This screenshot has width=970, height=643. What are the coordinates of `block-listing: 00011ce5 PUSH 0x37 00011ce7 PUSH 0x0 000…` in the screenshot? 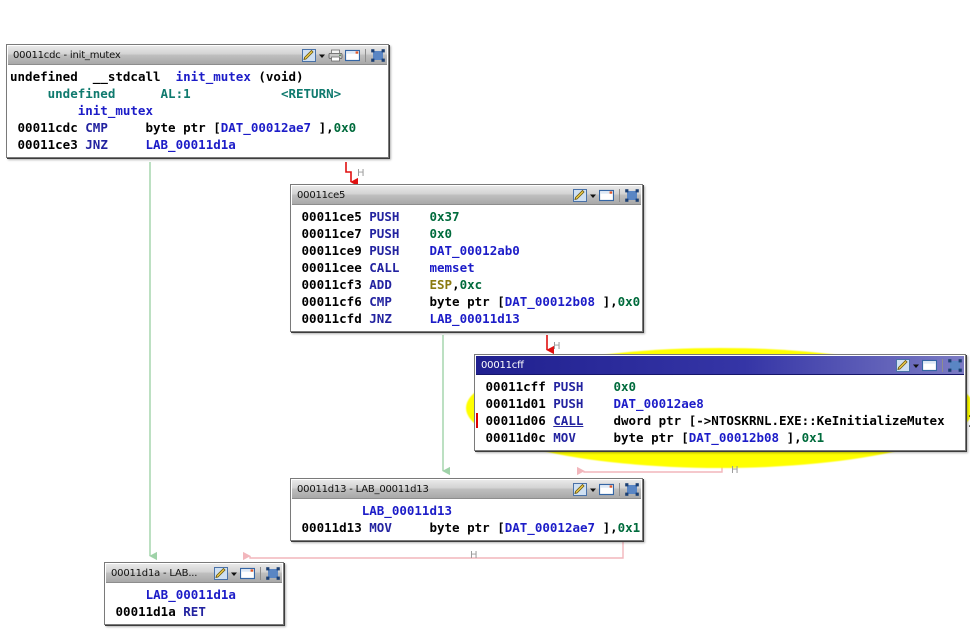 It's located at (466, 267).